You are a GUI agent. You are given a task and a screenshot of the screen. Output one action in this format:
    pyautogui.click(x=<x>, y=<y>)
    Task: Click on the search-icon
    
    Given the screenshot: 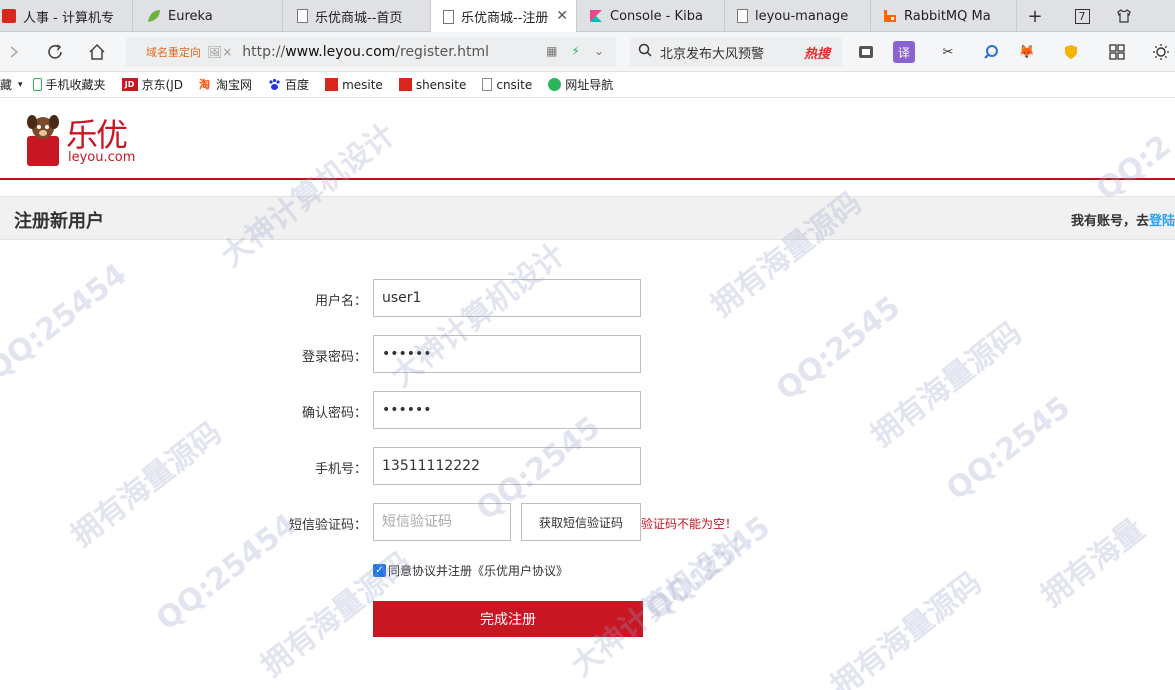 What is the action you would take?
    pyautogui.click(x=645, y=52)
    